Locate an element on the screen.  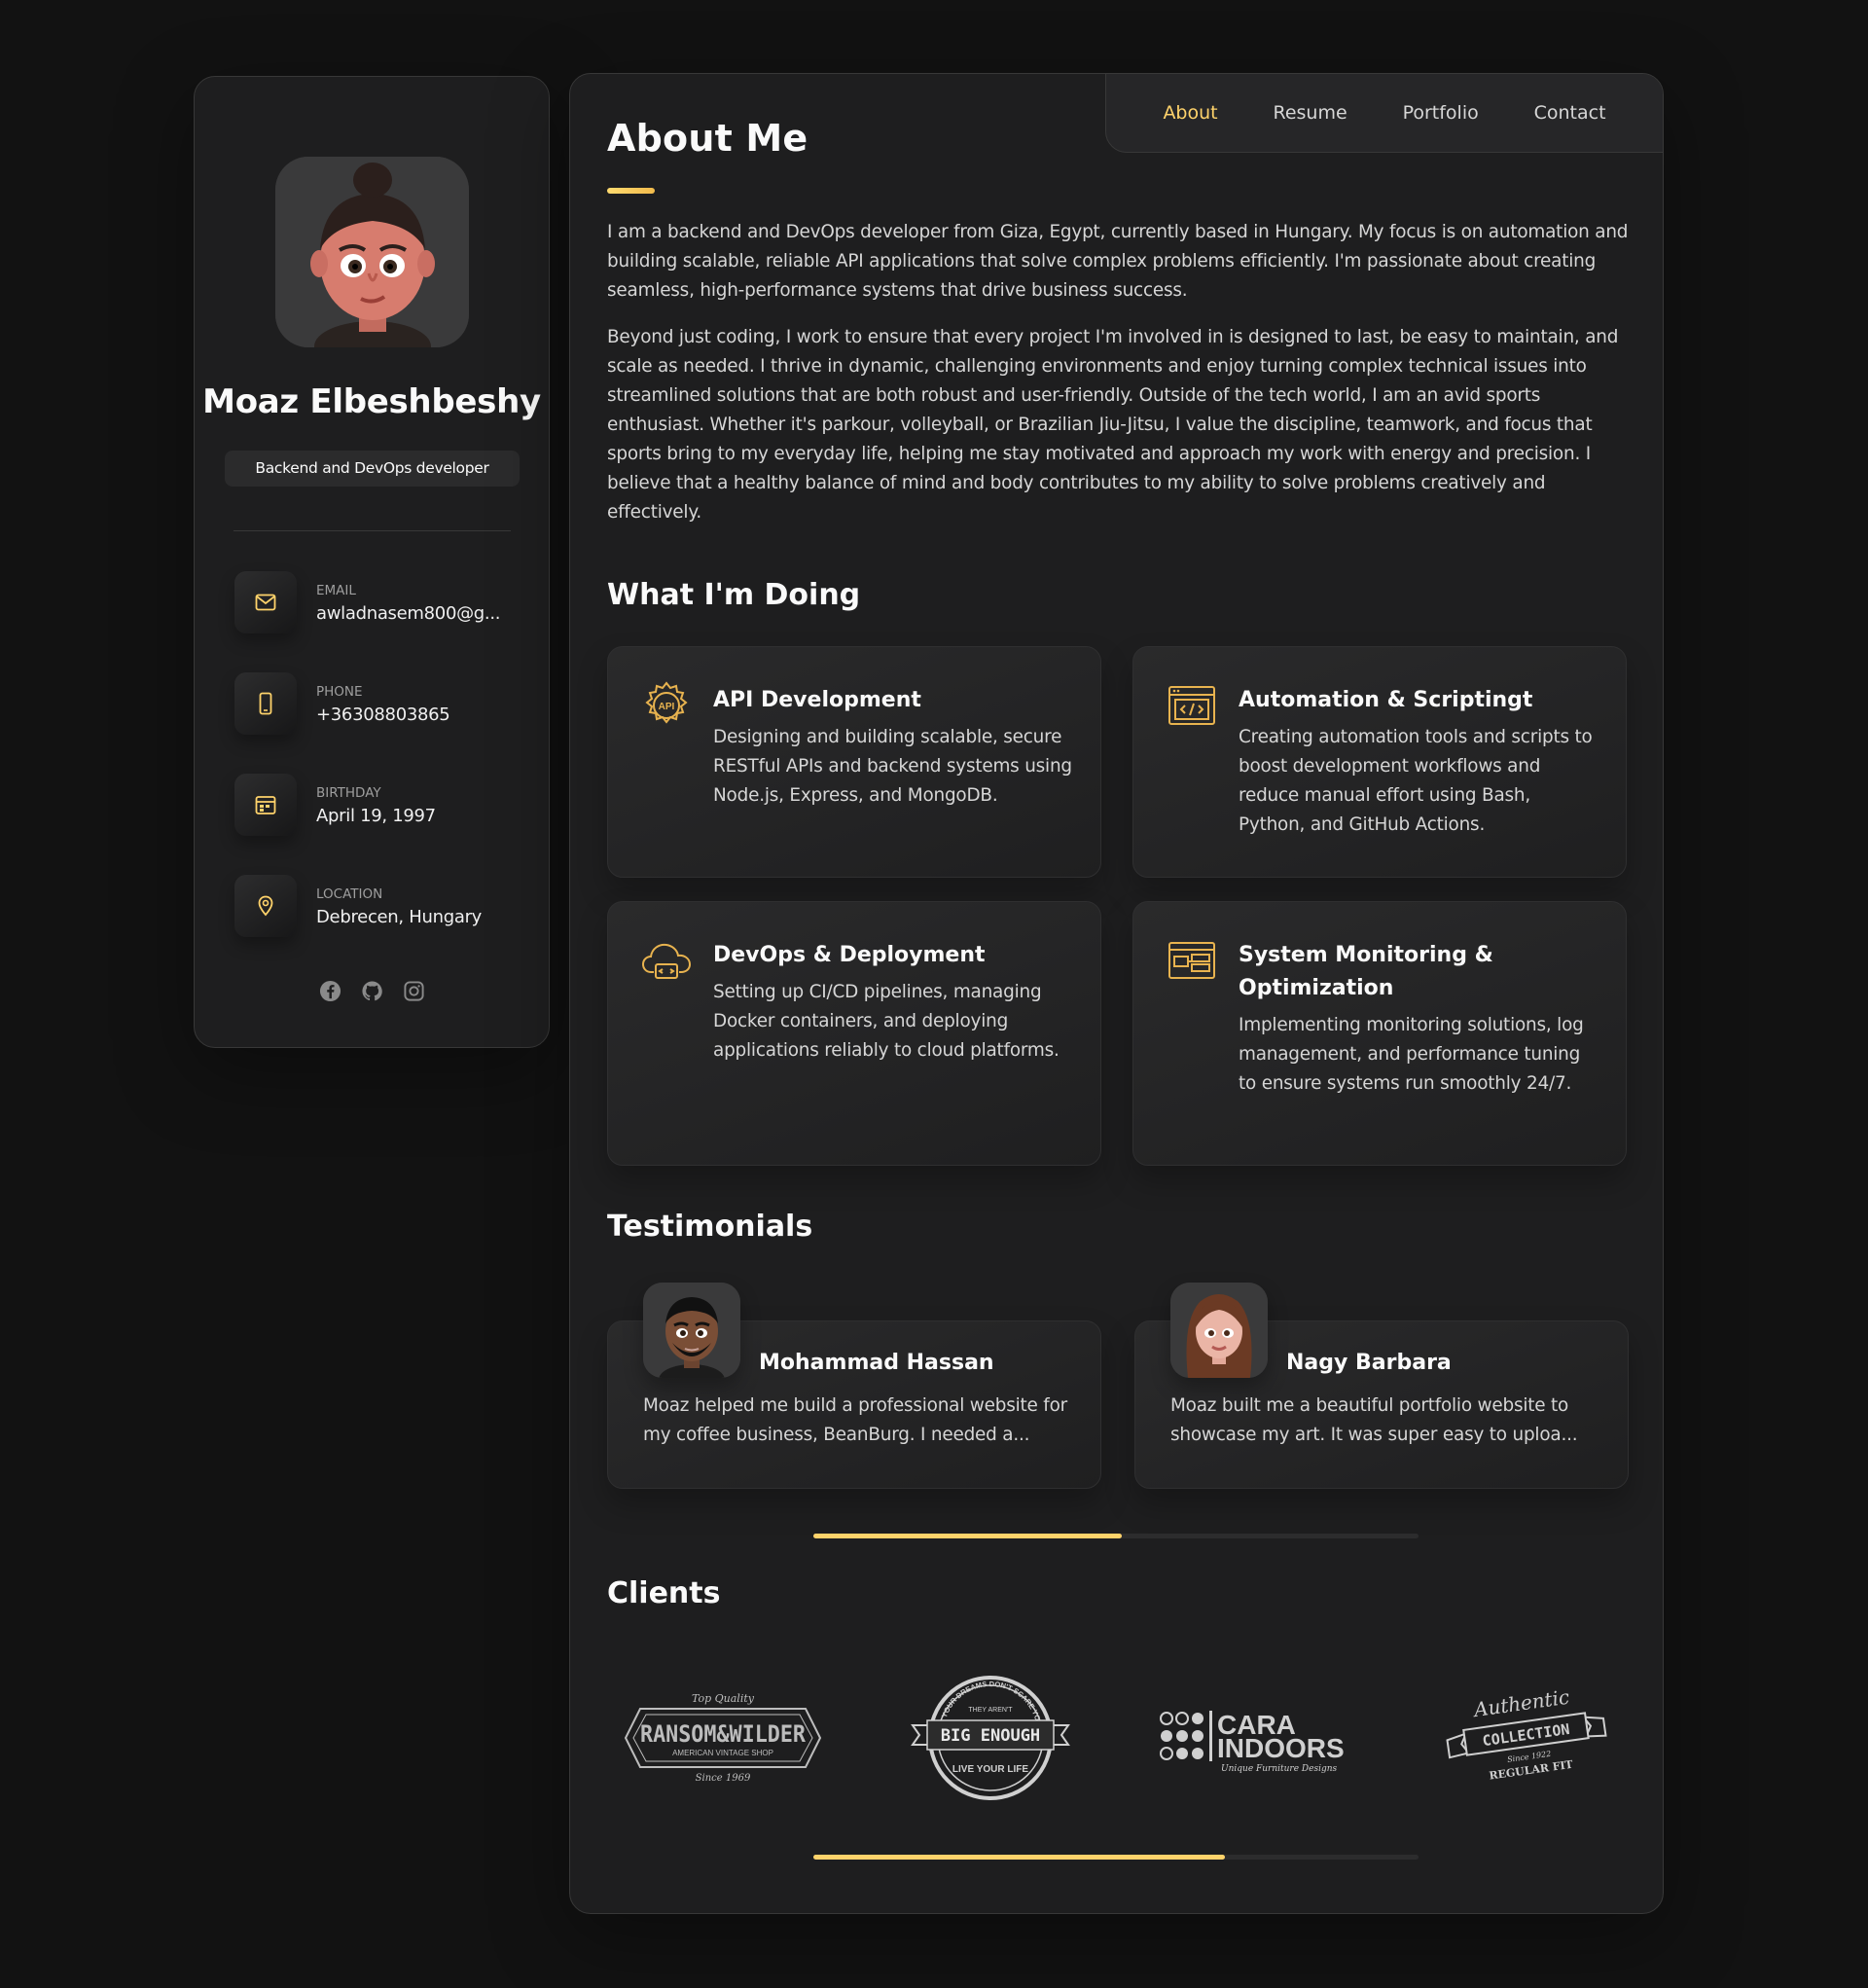
profile-avatar is located at coordinates (372, 252).